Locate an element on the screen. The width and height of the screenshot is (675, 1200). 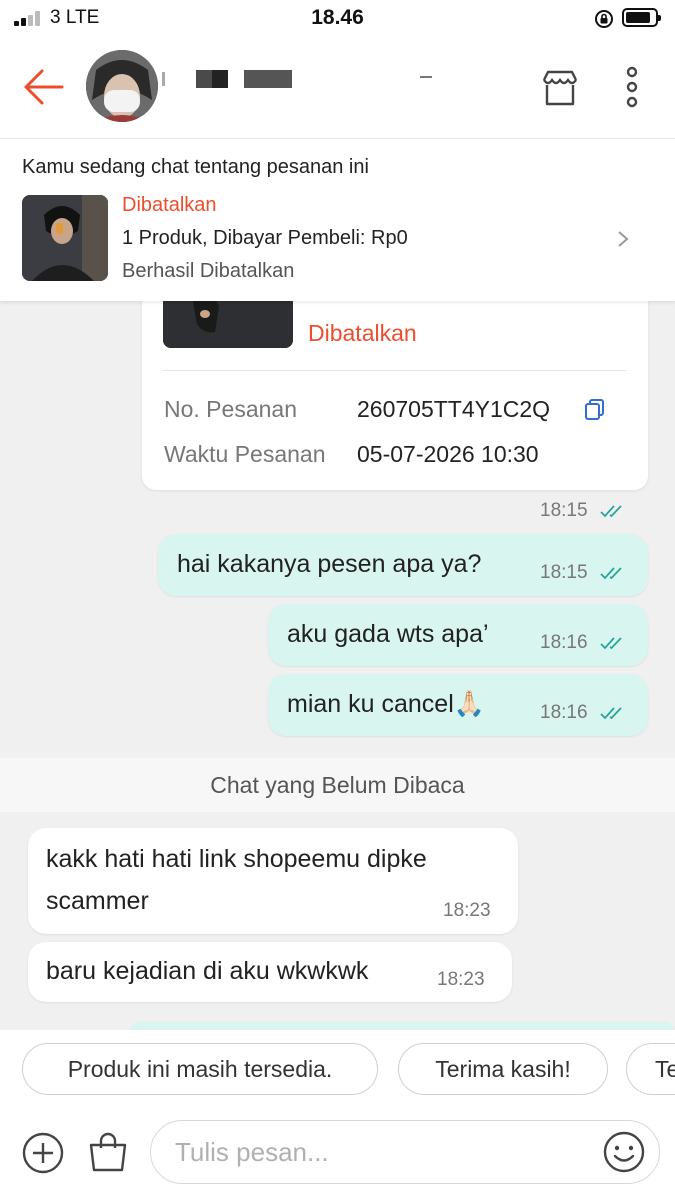
order-time: 05-07-2026 10:30 is located at coordinates (448, 454).